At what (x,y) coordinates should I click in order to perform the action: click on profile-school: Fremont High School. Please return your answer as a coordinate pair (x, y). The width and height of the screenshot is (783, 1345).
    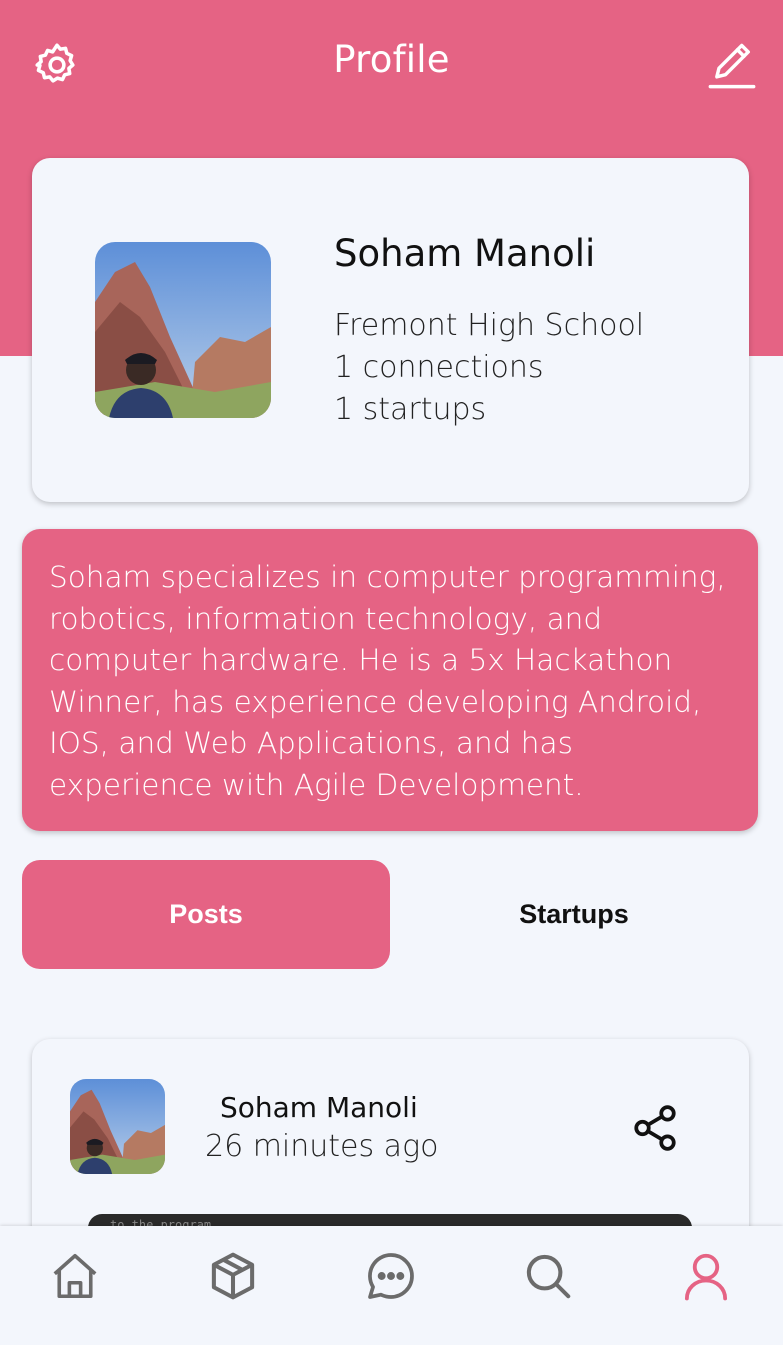
    Looking at the image, I should click on (489, 325).